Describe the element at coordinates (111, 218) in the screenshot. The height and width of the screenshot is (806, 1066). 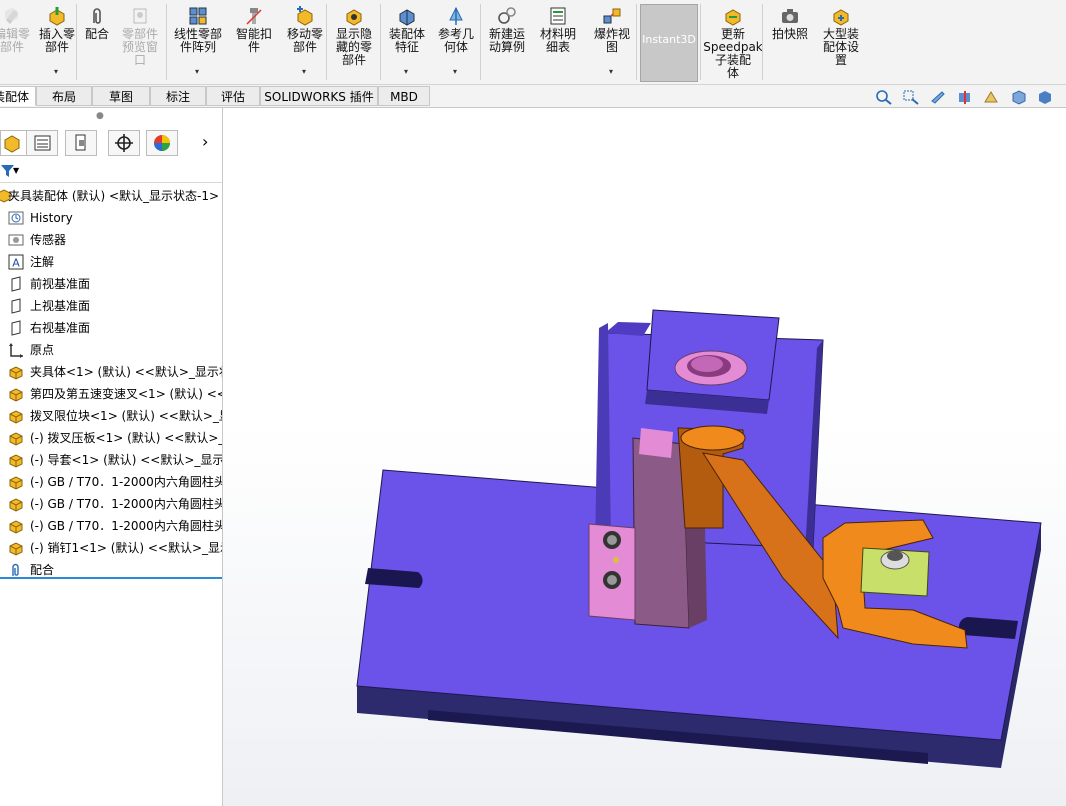
I see `tree-item: History` at that location.